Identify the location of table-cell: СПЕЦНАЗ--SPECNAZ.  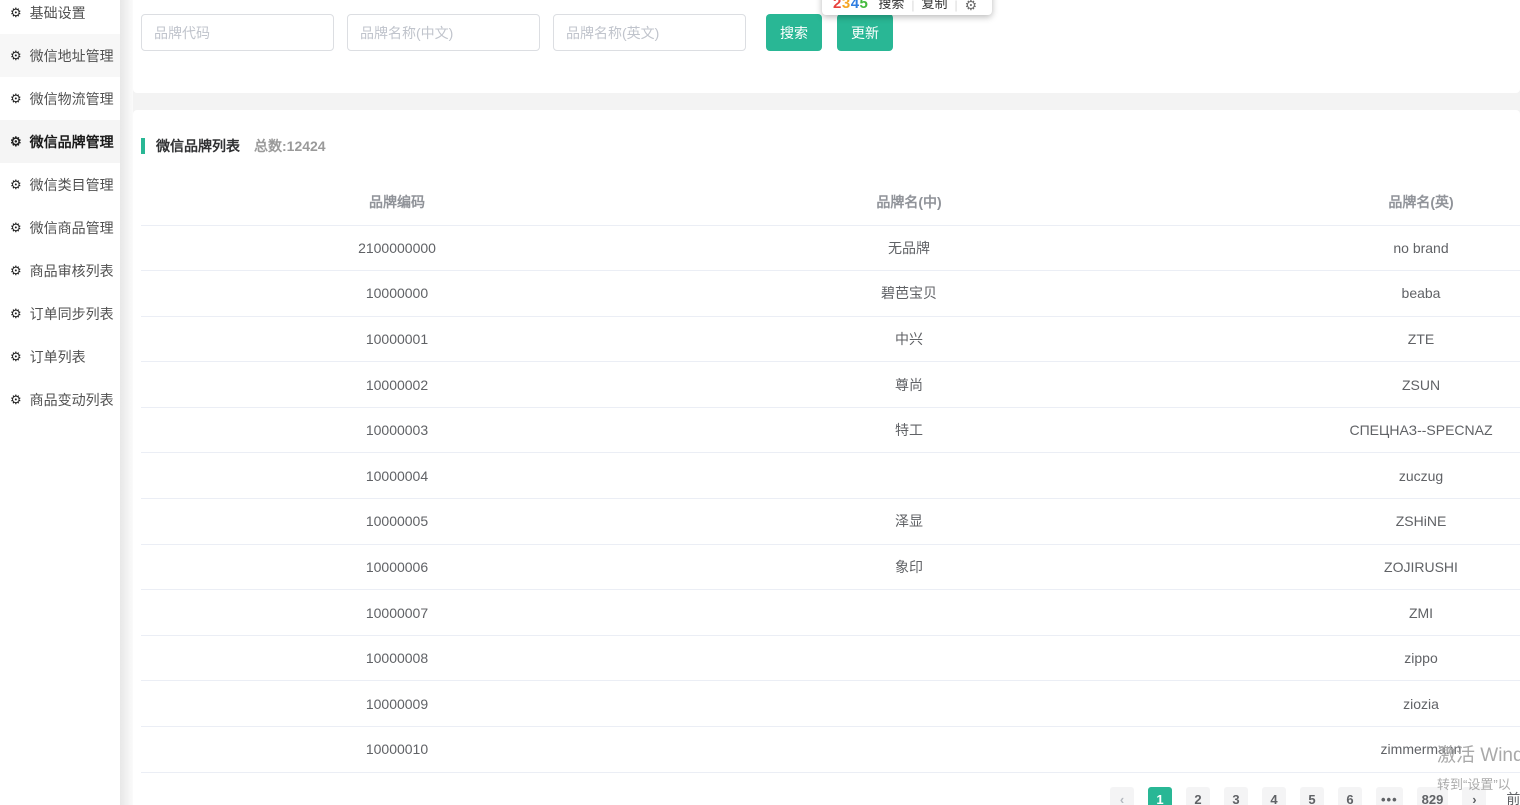
(1342, 430).